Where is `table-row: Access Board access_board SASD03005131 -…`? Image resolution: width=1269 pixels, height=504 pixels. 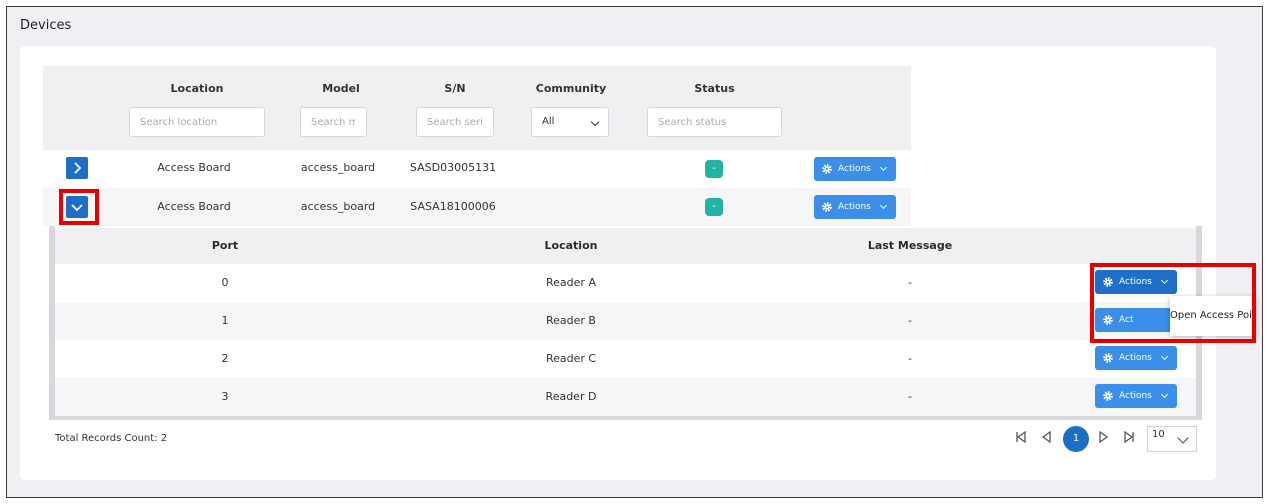
table-row: Access Board access_board SASD03005131 -… is located at coordinates (477, 169).